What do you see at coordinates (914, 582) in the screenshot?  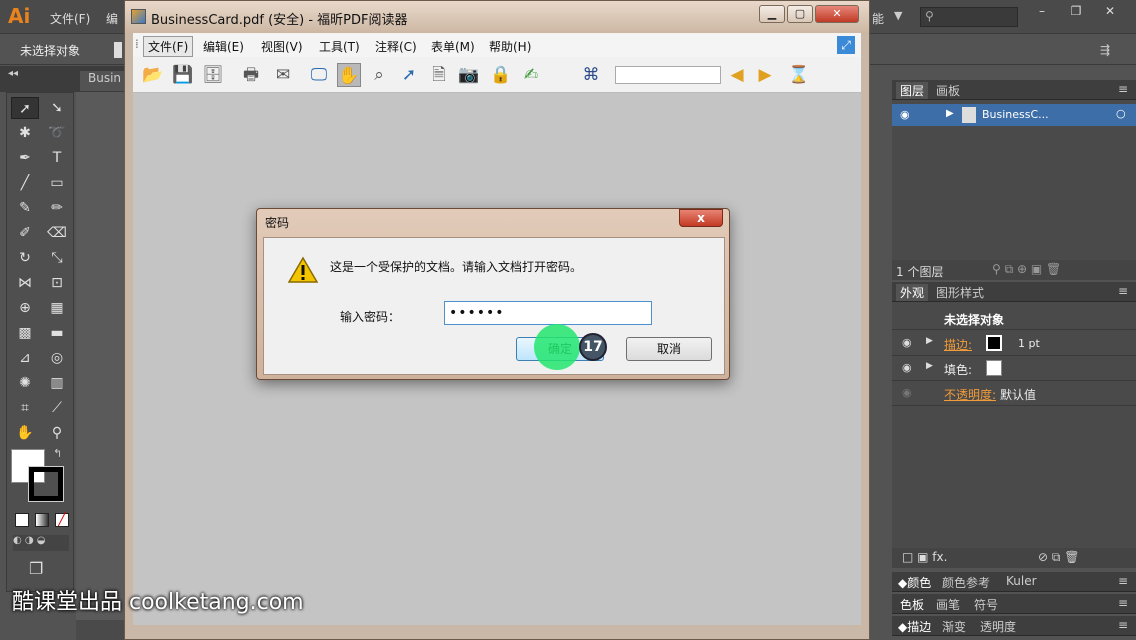 I see `tab-color: ◆颜色` at bounding box center [914, 582].